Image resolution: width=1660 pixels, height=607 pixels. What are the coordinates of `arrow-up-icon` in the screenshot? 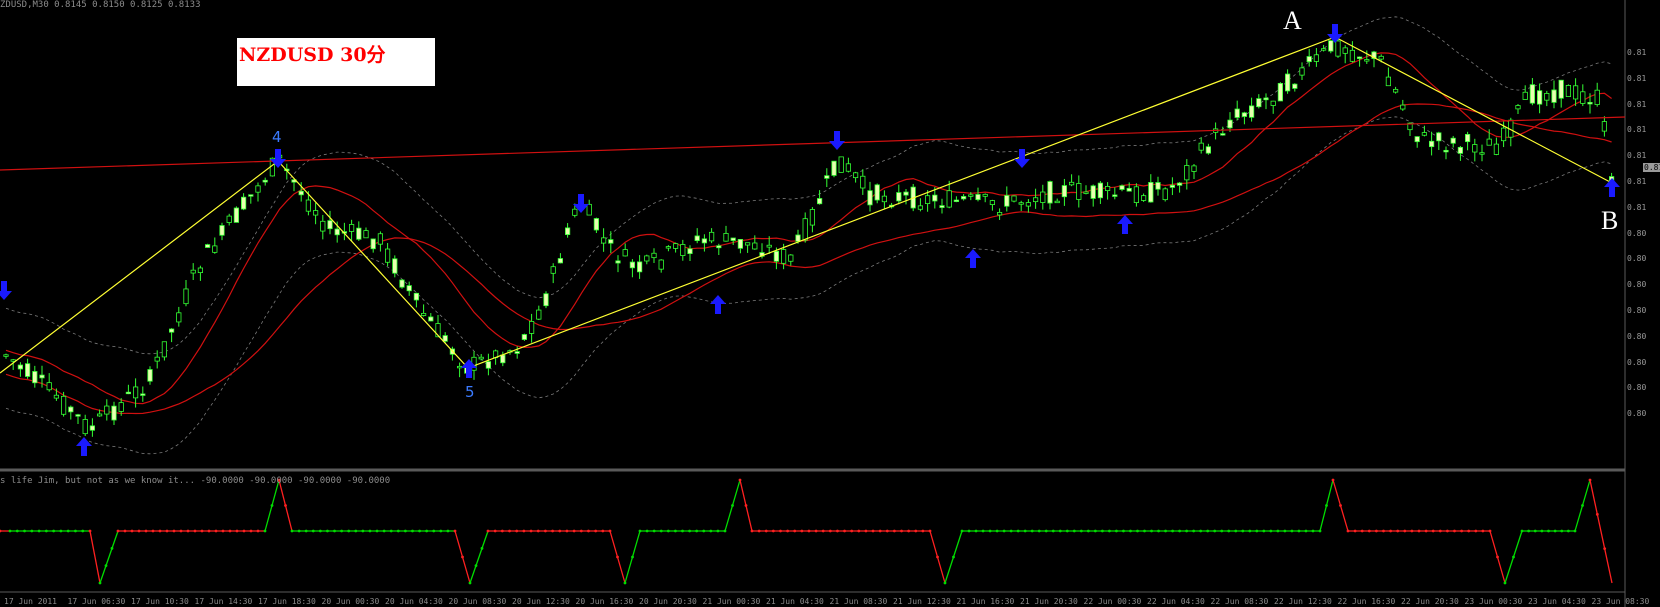 It's located at (1125, 224).